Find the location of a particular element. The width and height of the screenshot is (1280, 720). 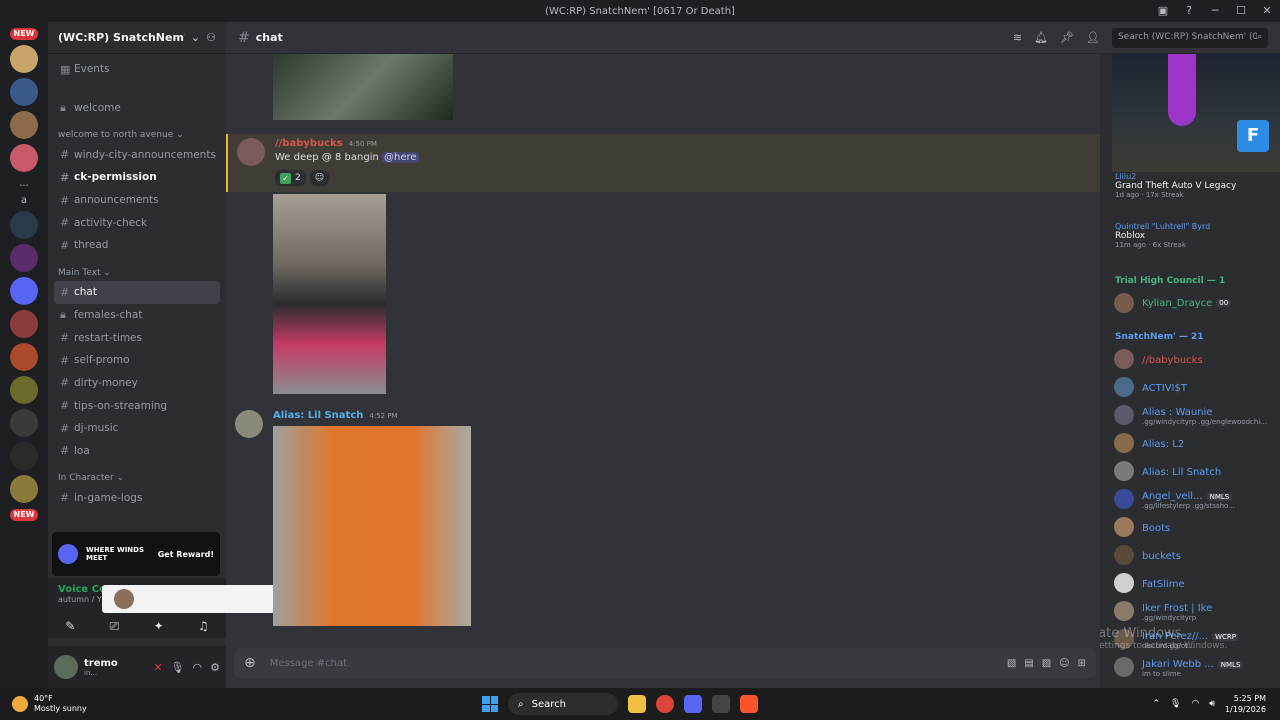

channel-item: # announcements is located at coordinates (137, 200).